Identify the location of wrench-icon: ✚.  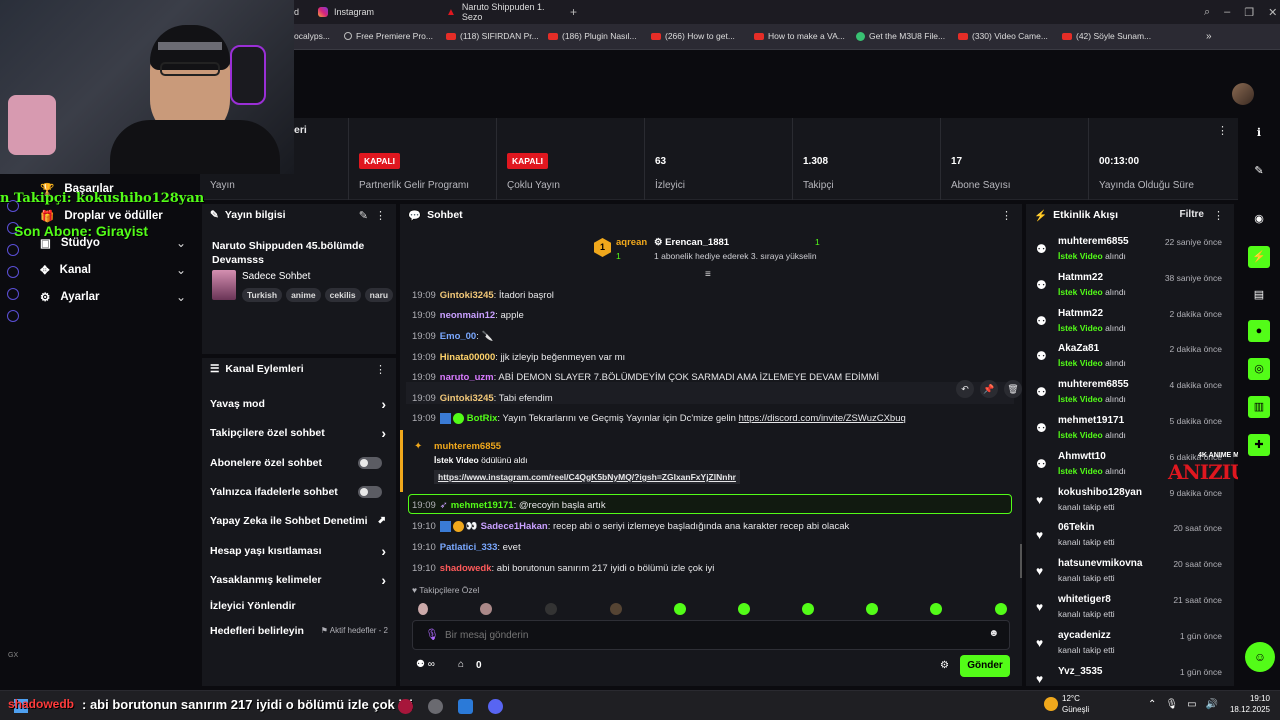
(1259, 445).